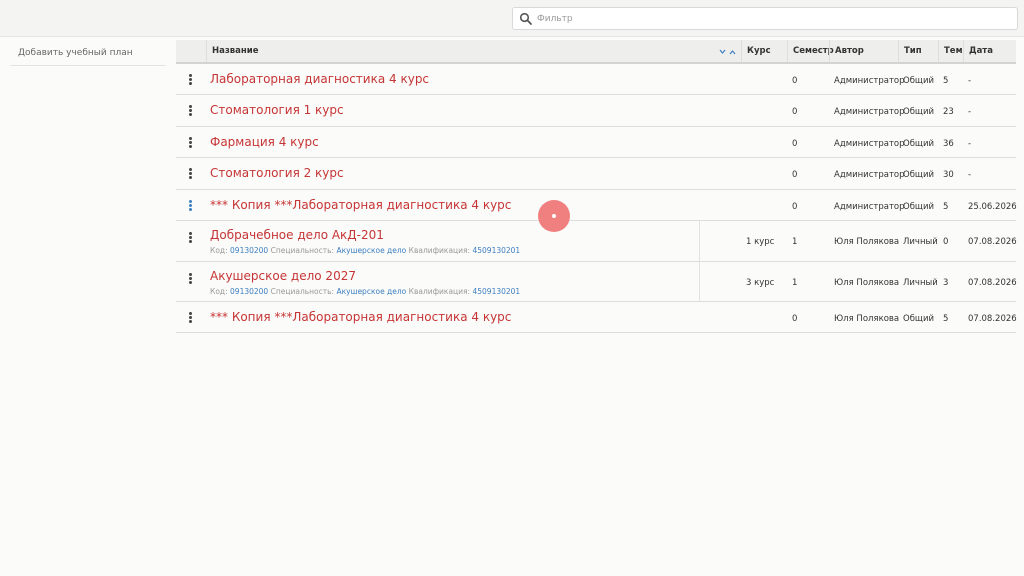 The height and width of the screenshot is (576, 1024). I want to click on column-header-author: Автор, so click(863, 51).